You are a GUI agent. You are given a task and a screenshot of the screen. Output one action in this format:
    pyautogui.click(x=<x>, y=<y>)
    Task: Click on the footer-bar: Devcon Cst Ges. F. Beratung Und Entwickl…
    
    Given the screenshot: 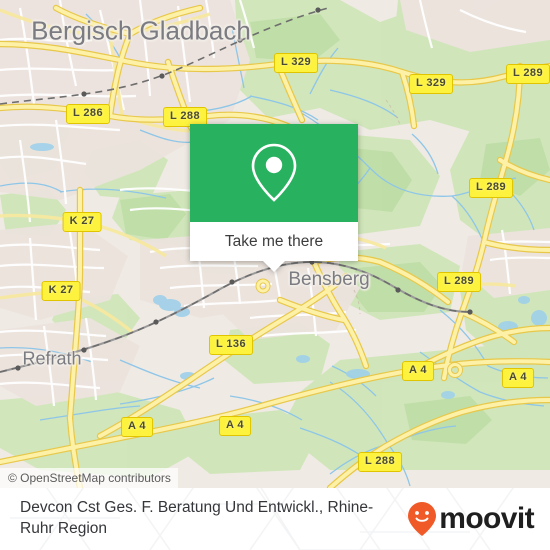 What is the action you would take?
    pyautogui.click(x=275, y=519)
    